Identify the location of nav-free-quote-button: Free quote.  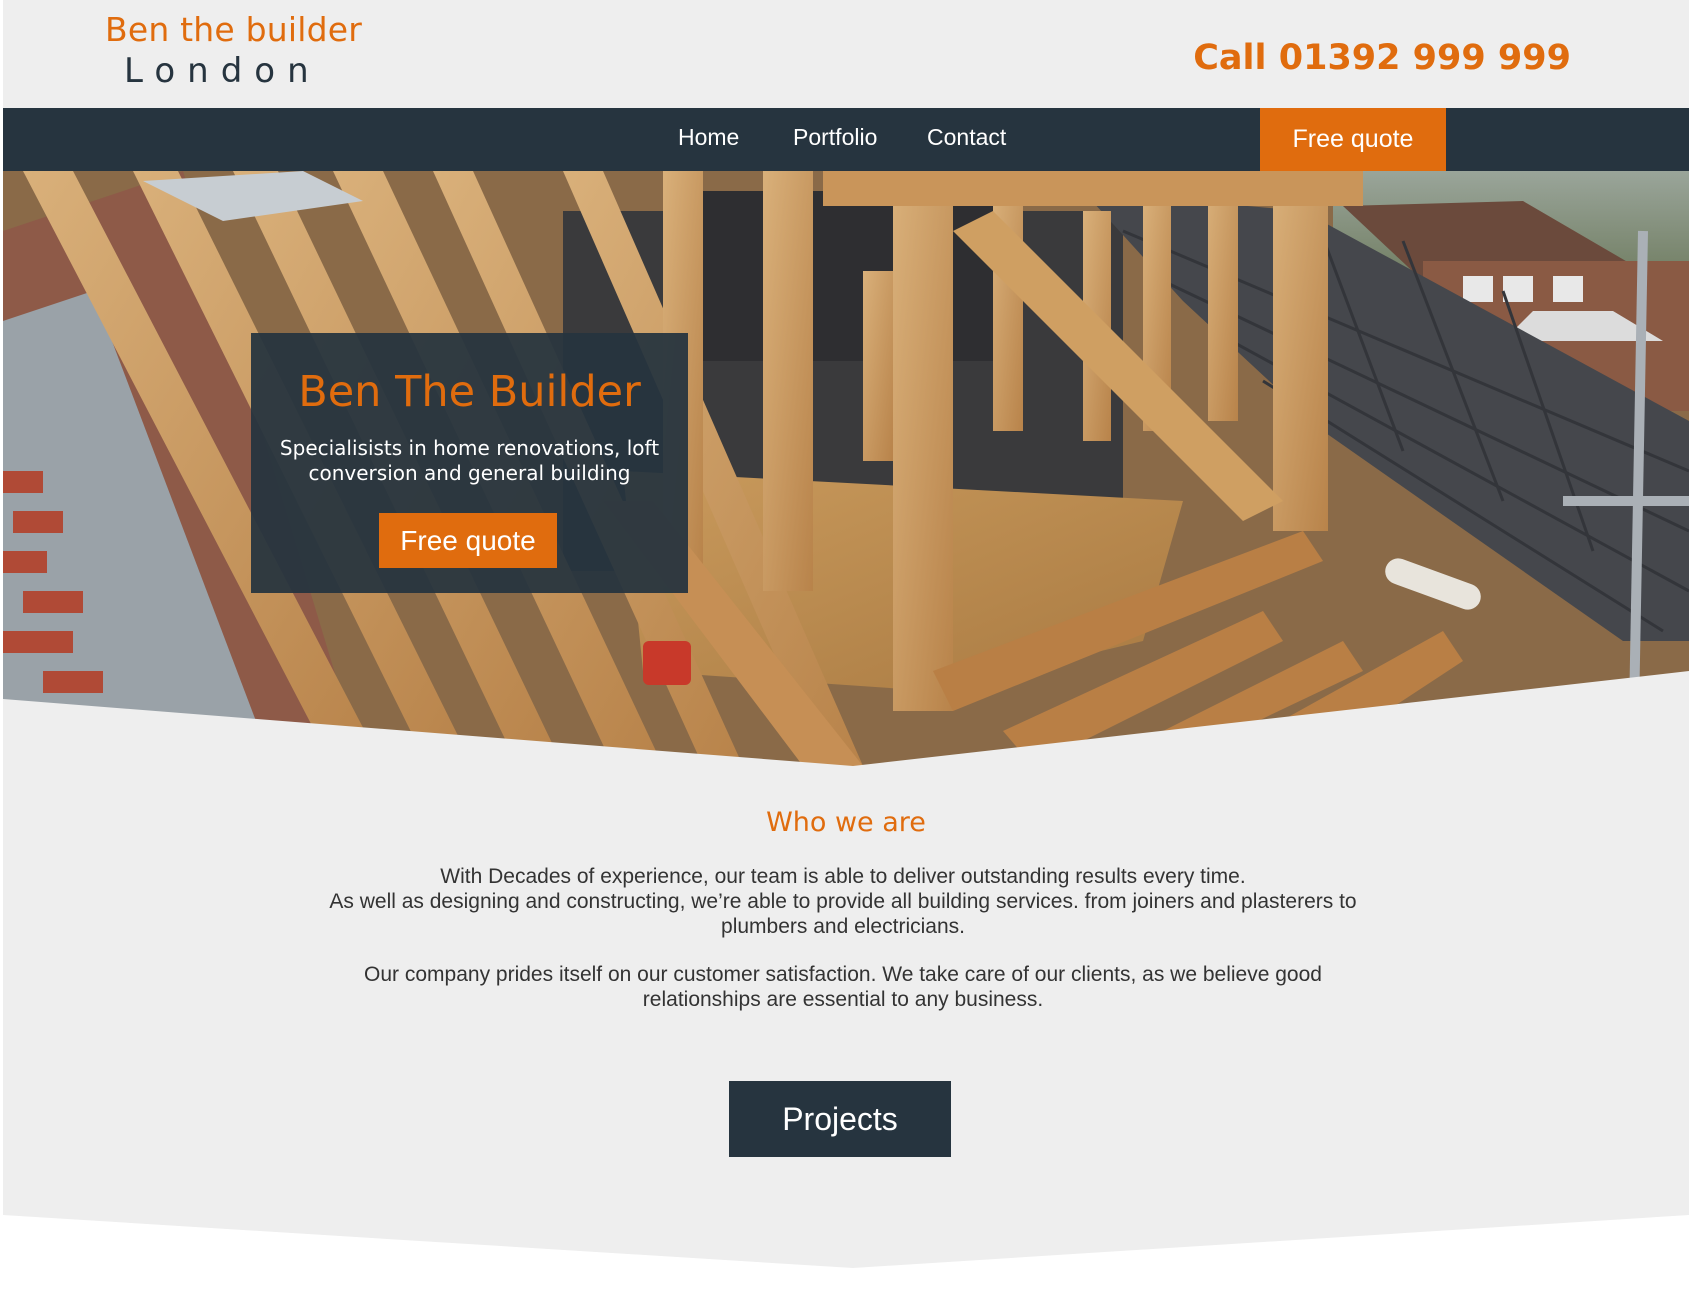
(1353, 139).